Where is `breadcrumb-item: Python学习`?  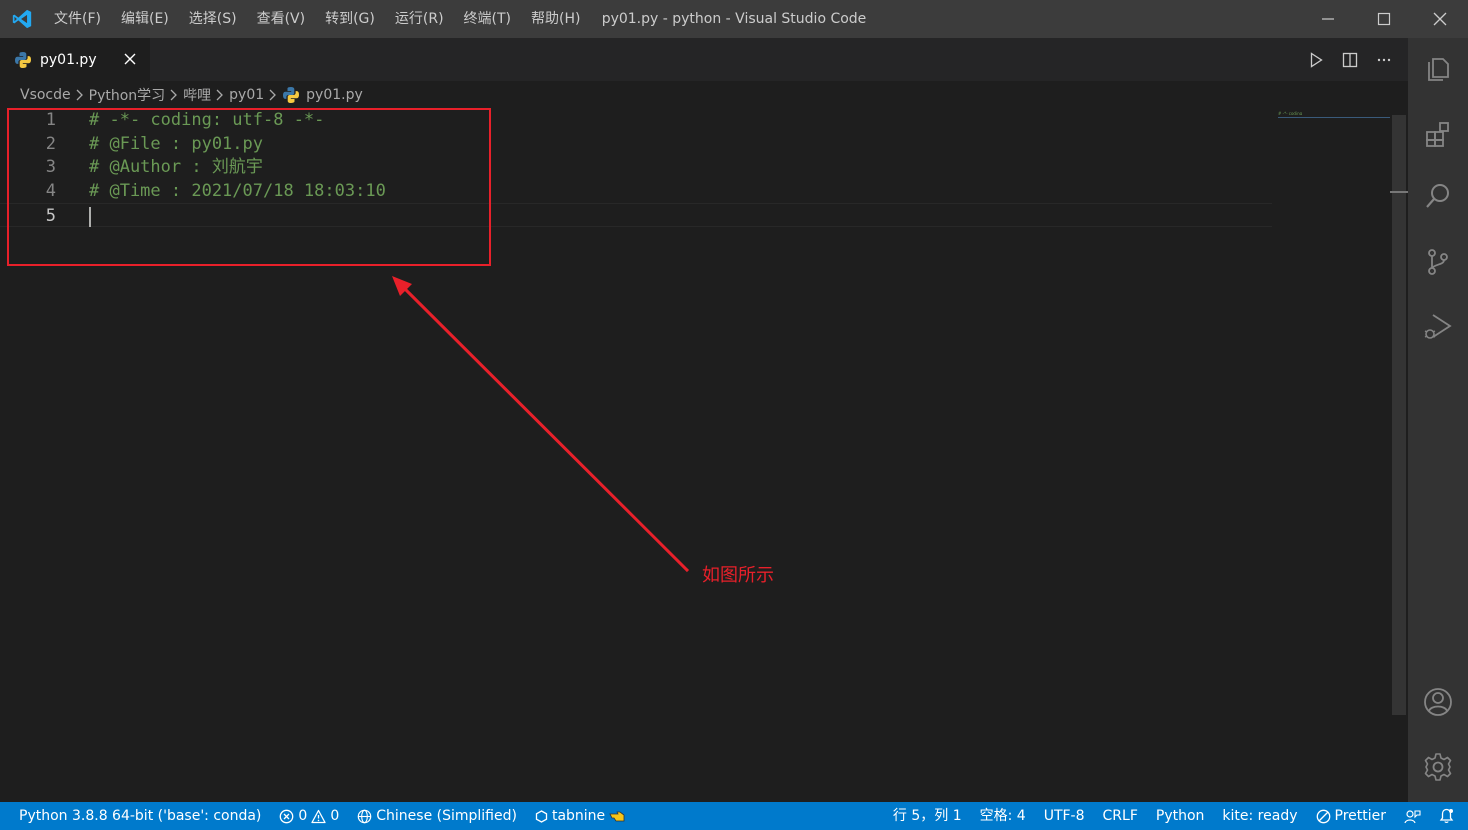
breadcrumb-item: Python学习 is located at coordinates (127, 95).